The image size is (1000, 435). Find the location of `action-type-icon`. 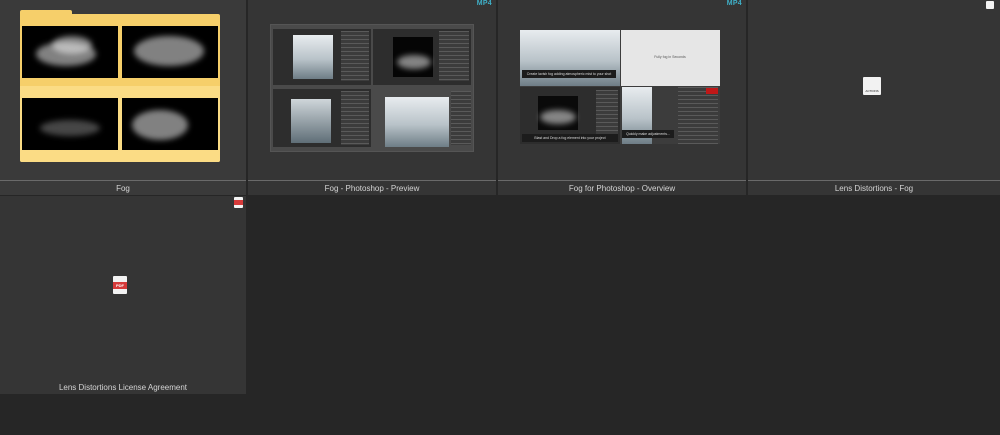

action-type-icon is located at coordinates (990, 5).